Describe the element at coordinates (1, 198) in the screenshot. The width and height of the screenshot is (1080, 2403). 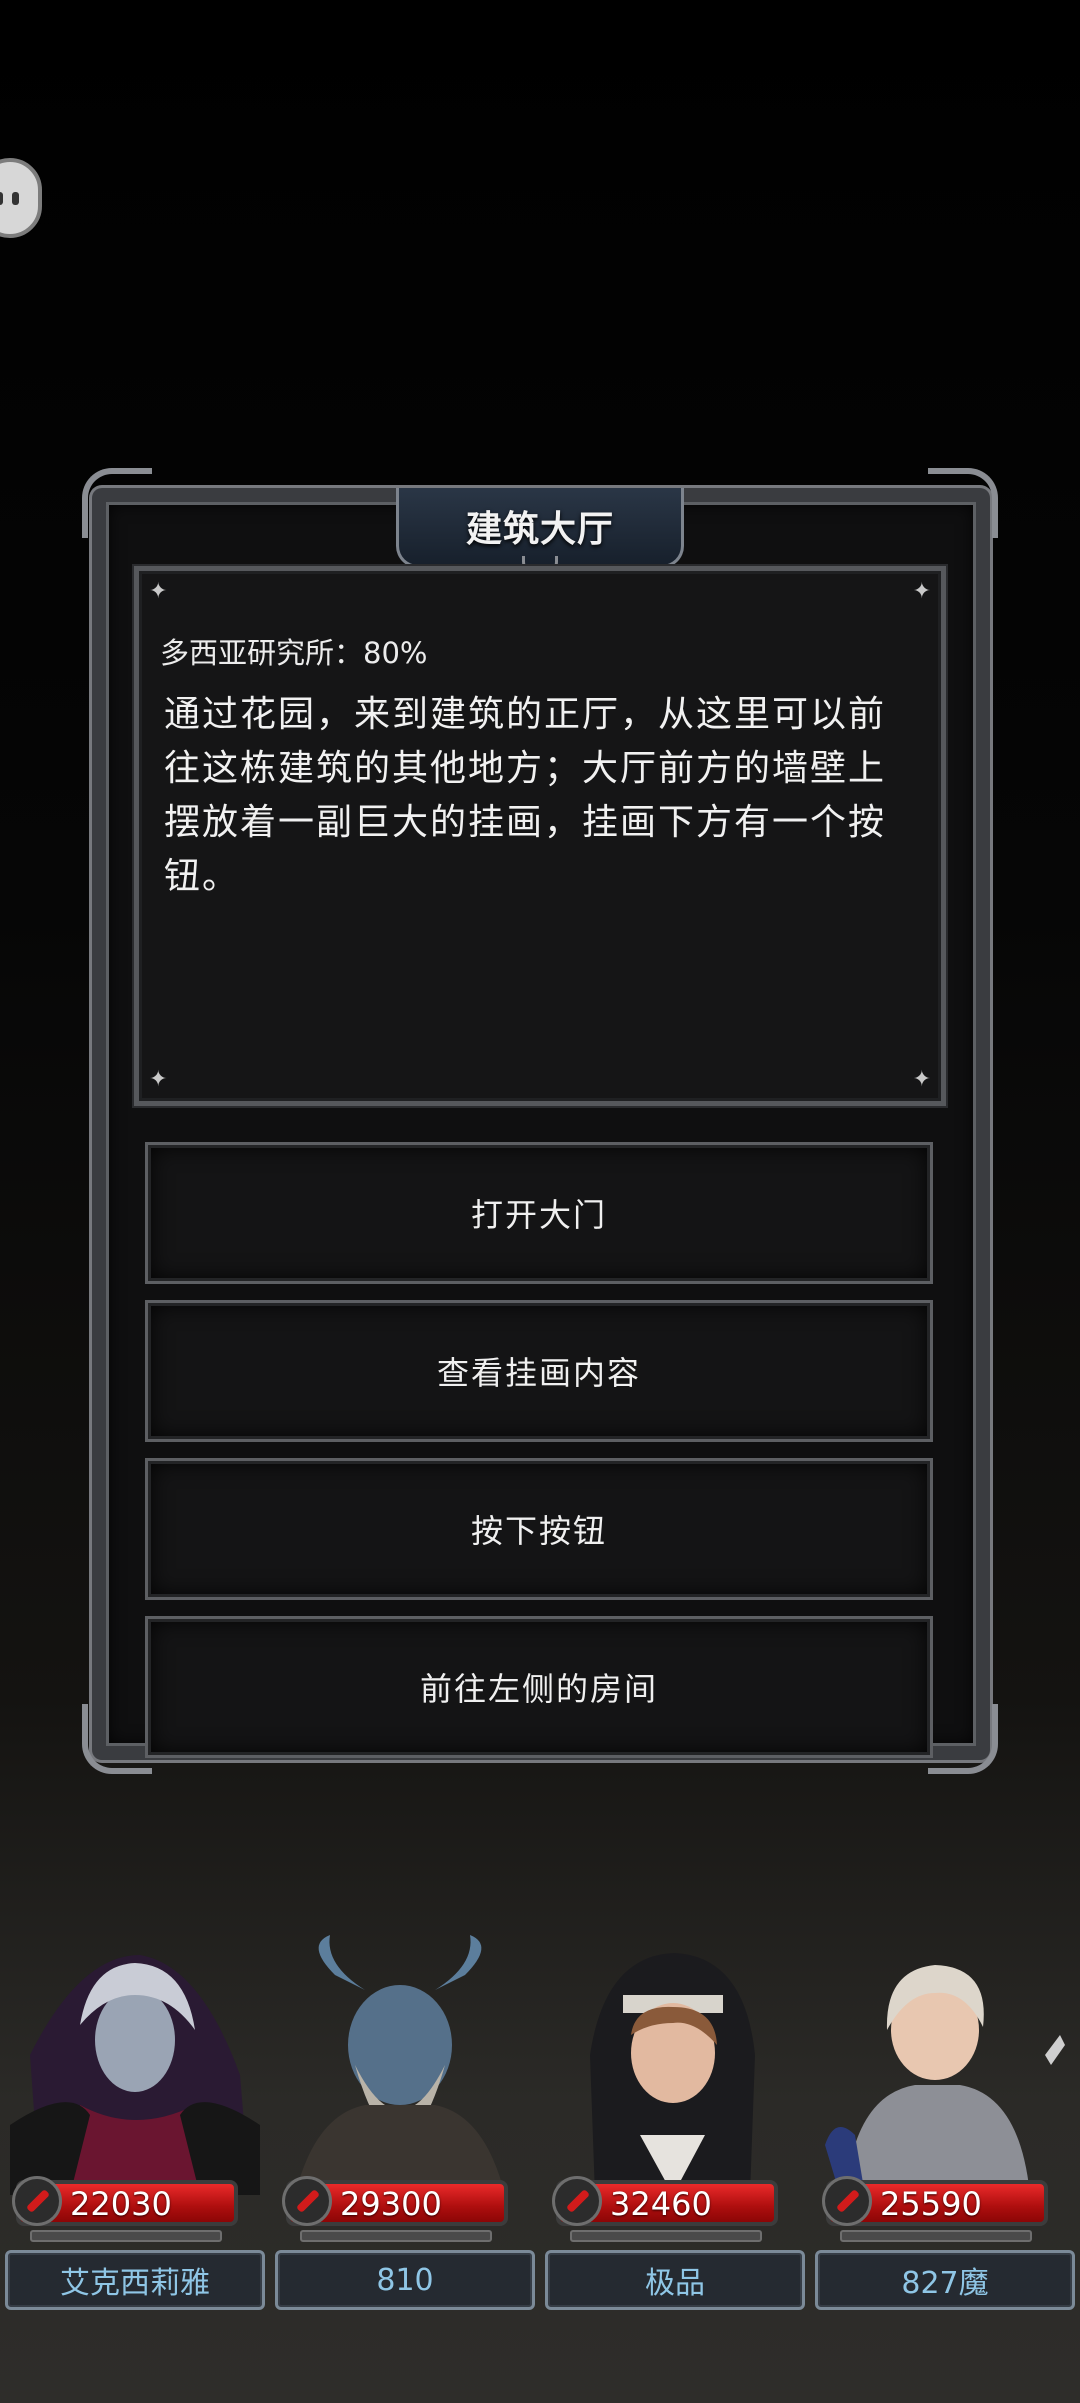
I see `bubble-eye-left` at that location.